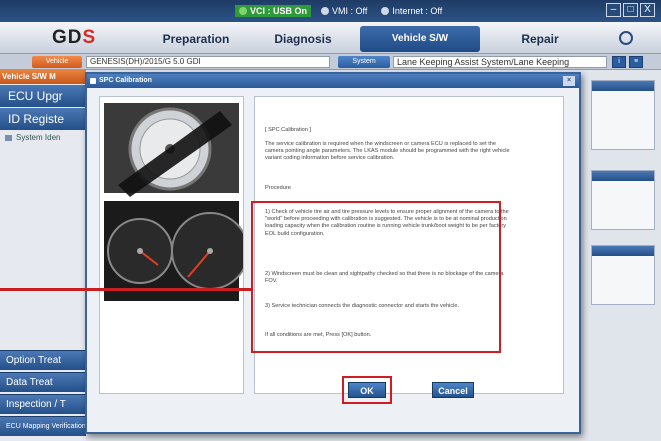 This screenshot has height=441, width=661. What do you see at coordinates (540, 39) in the screenshot?
I see `tab-repair: Repair` at bounding box center [540, 39].